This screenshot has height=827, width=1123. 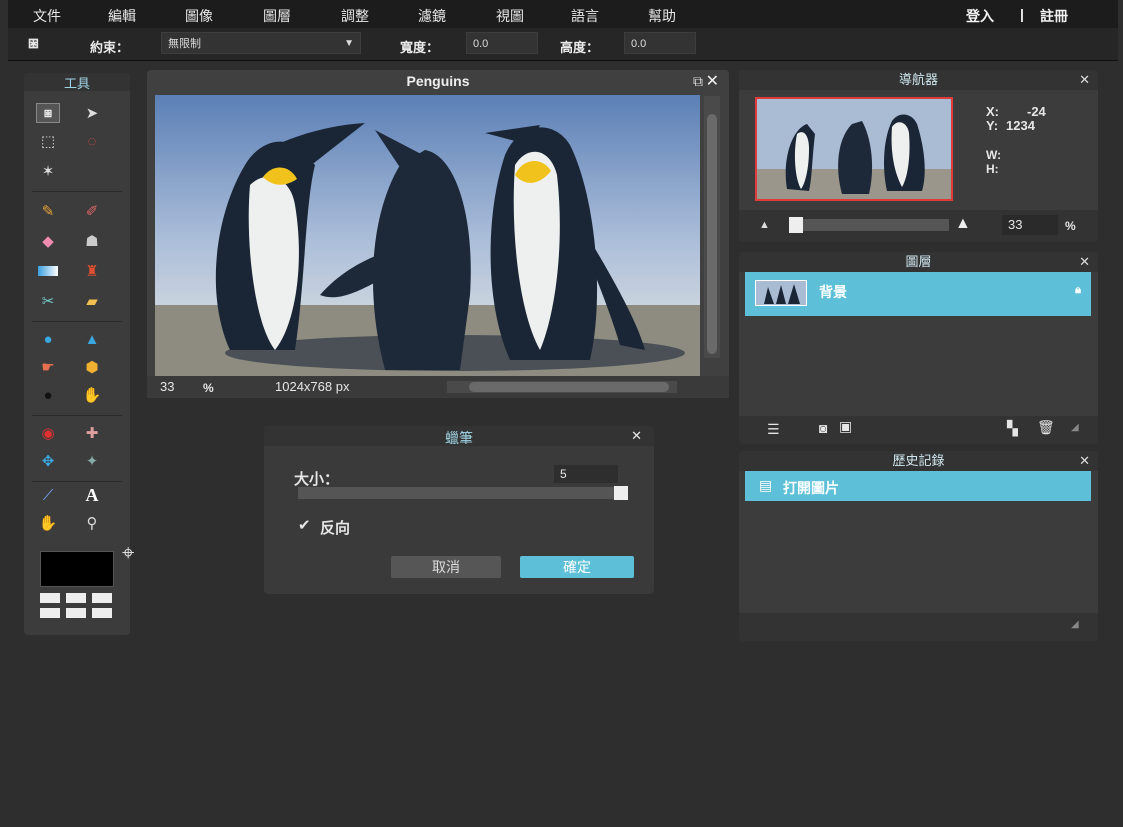 What do you see at coordinates (128, 552) in the screenshot?
I see `crosshair-cursor-icon: ⌖` at bounding box center [128, 552].